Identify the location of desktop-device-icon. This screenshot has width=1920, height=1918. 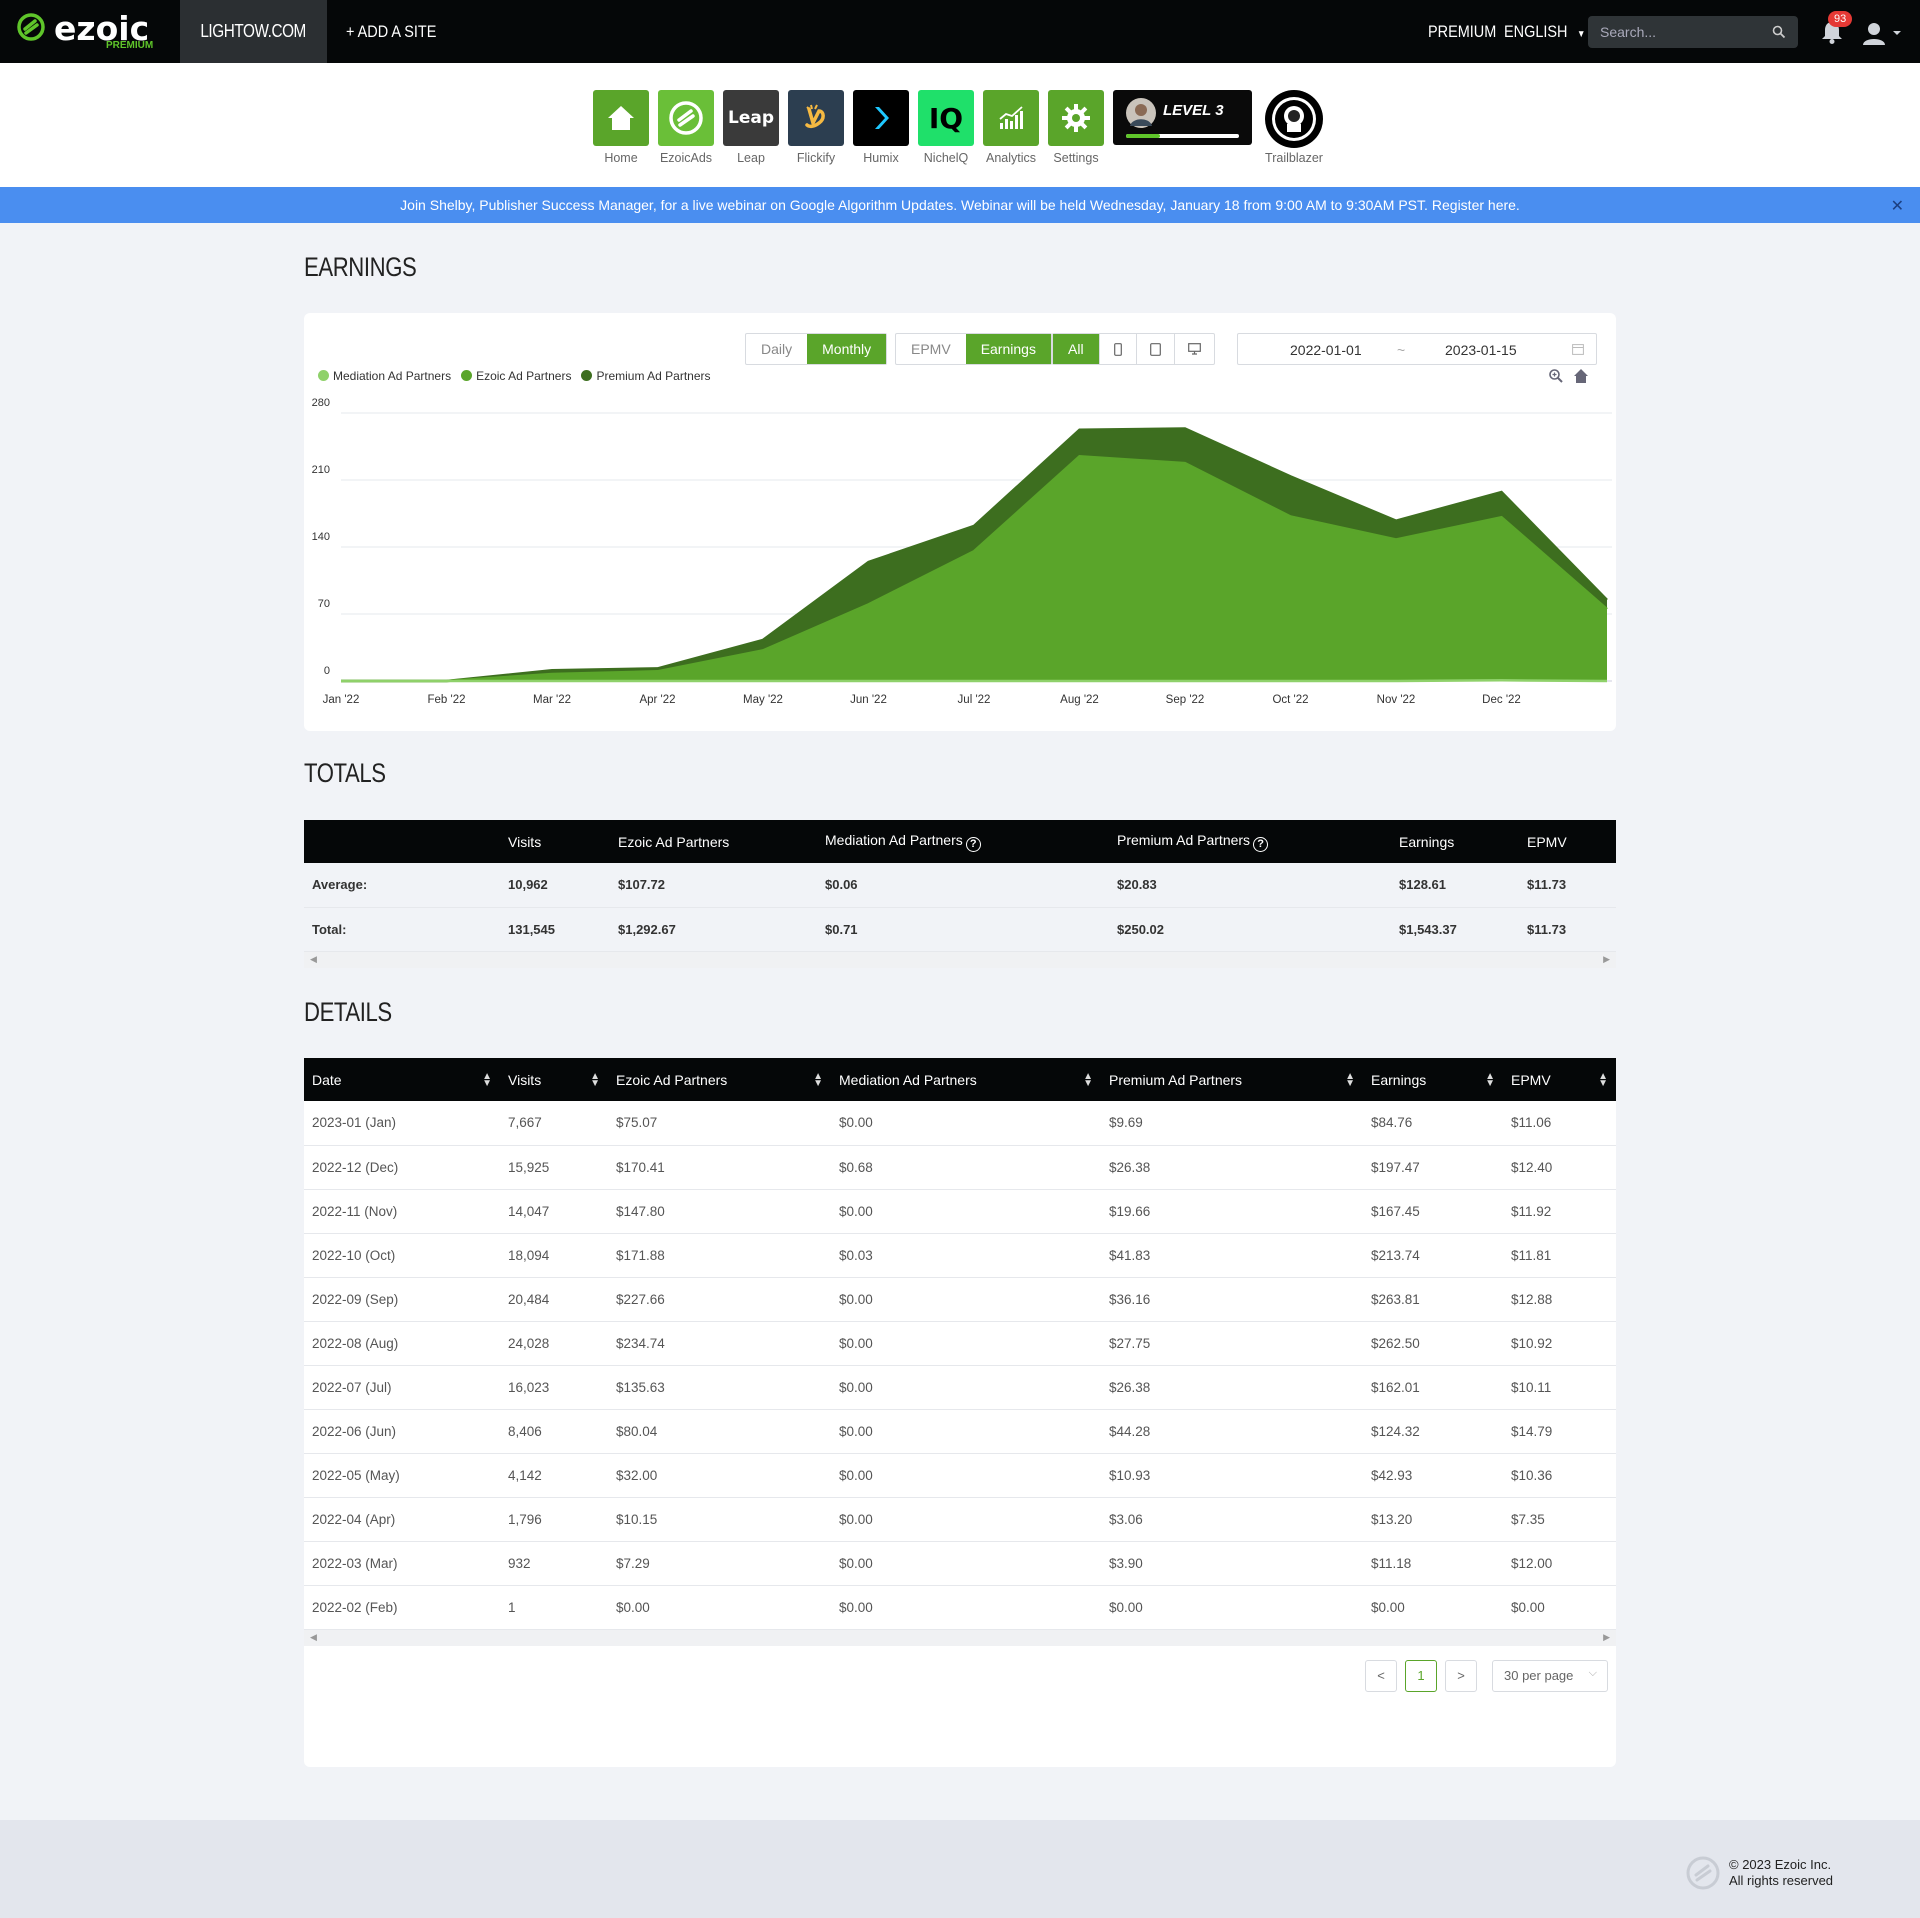
(1193, 349).